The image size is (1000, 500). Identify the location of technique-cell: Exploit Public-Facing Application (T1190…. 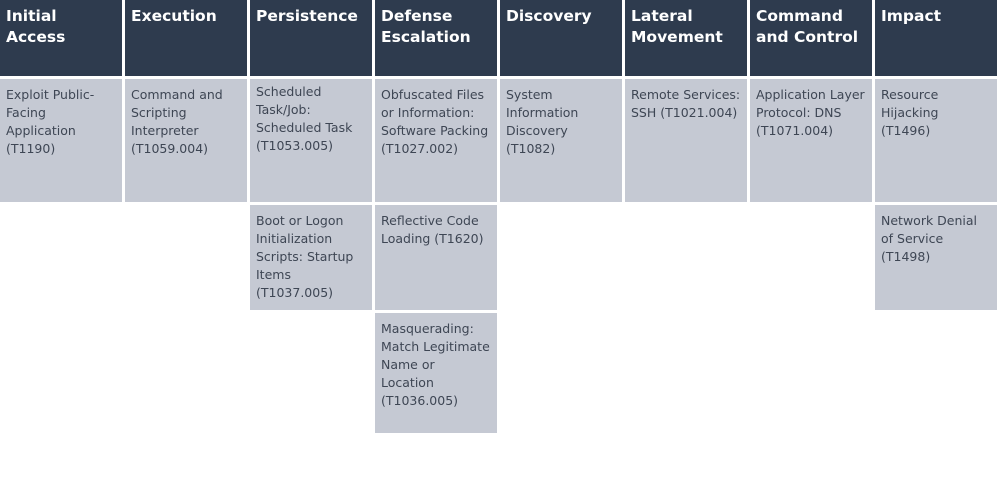
(61, 140).